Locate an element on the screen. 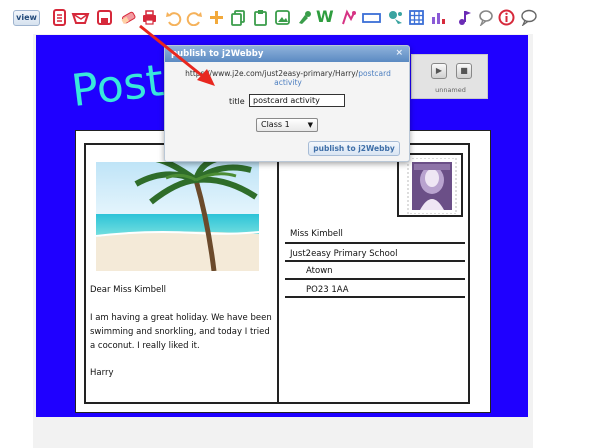 This screenshot has width=605, height=448. media-label: unnamed is located at coordinates (450, 90).